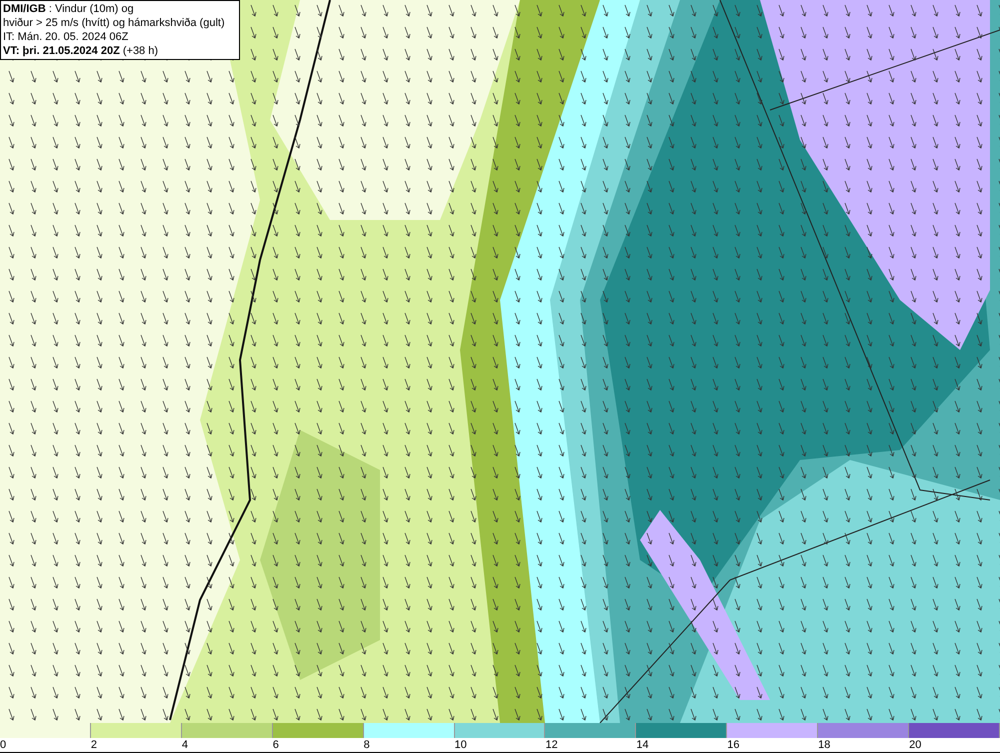 The height and width of the screenshot is (753, 1000). Describe the element at coordinates (275, 745) in the screenshot. I see `legend-label: 6` at that location.